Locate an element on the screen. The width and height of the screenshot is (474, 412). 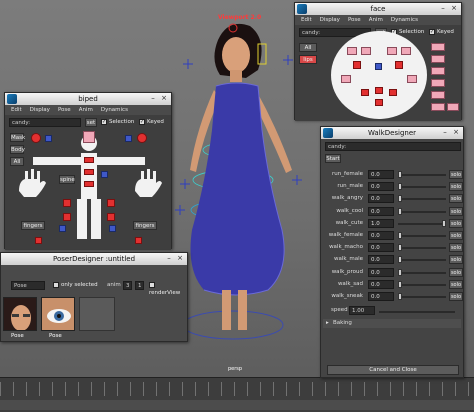
knee-right-control is located at coordinates (111, 203).